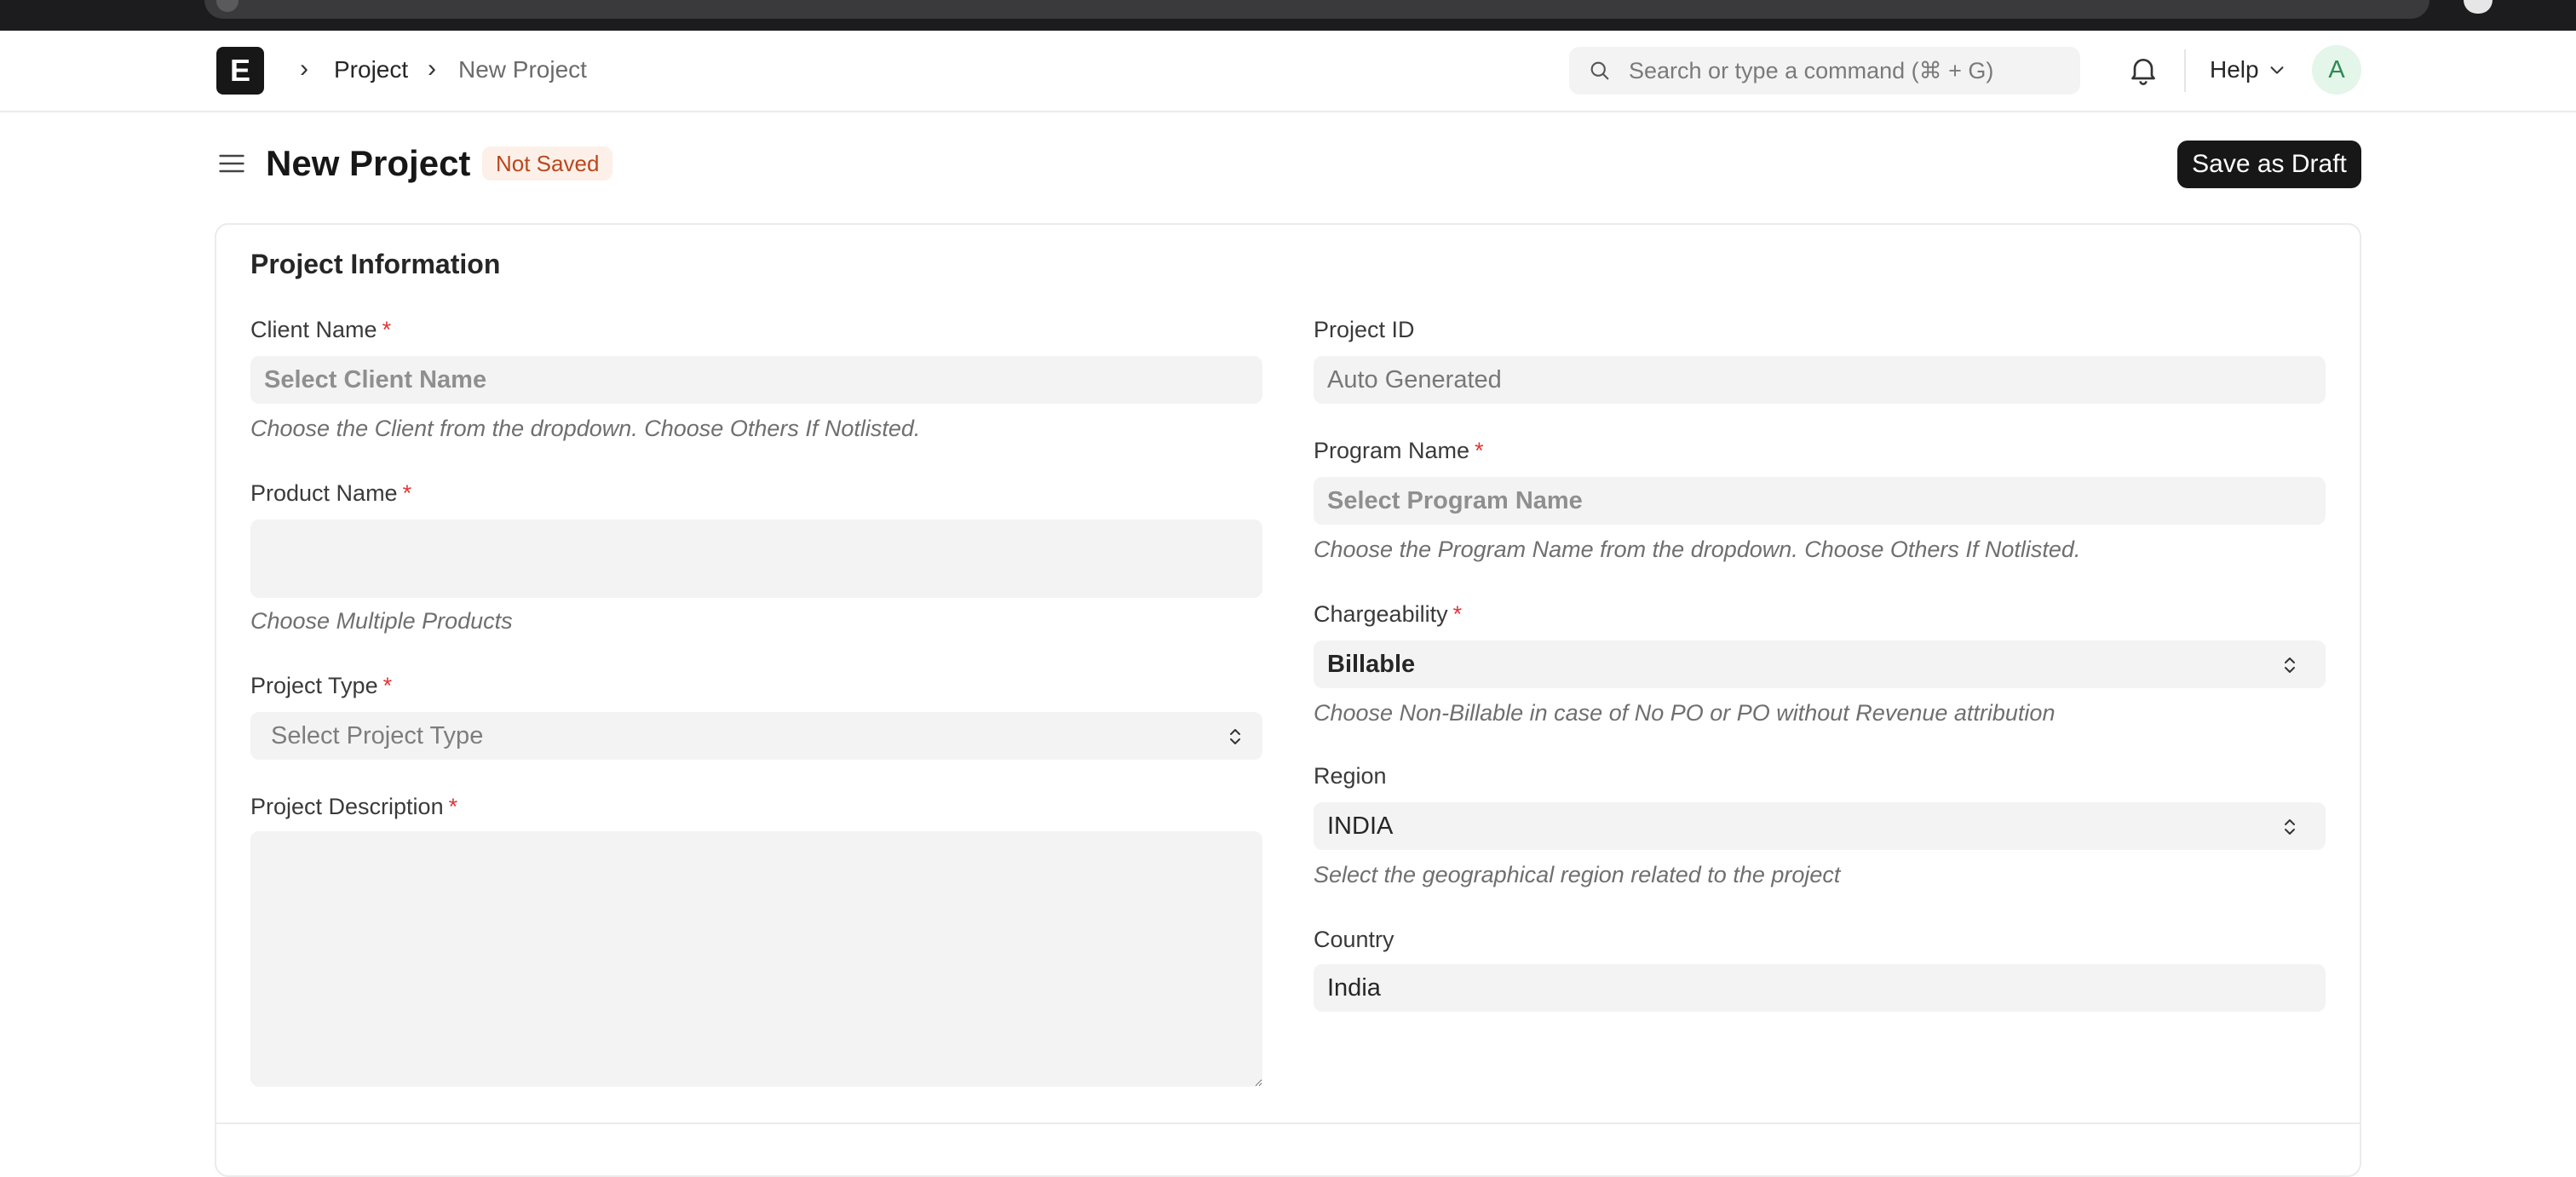  What do you see at coordinates (1846, 71) in the screenshot?
I see `search-input` at bounding box center [1846, 71].